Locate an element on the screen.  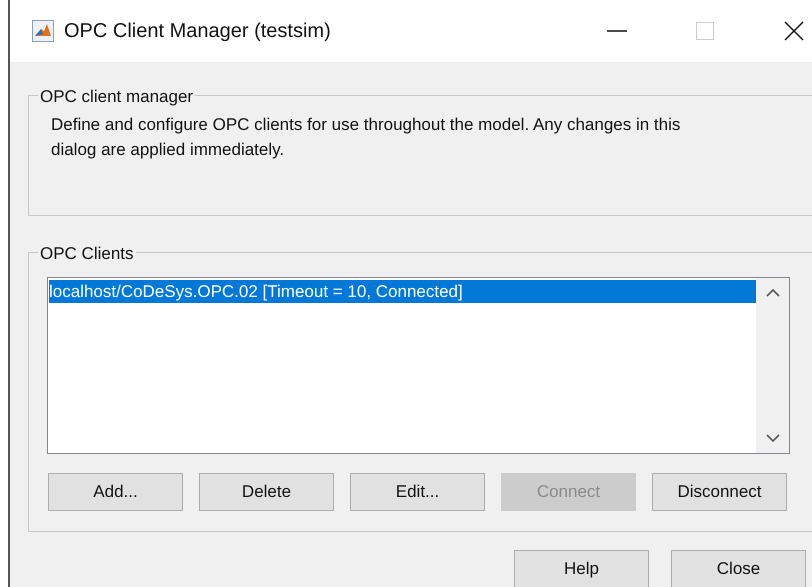
window-title: OPC Client Manager (testsim) is located at coordinates (197, 31).